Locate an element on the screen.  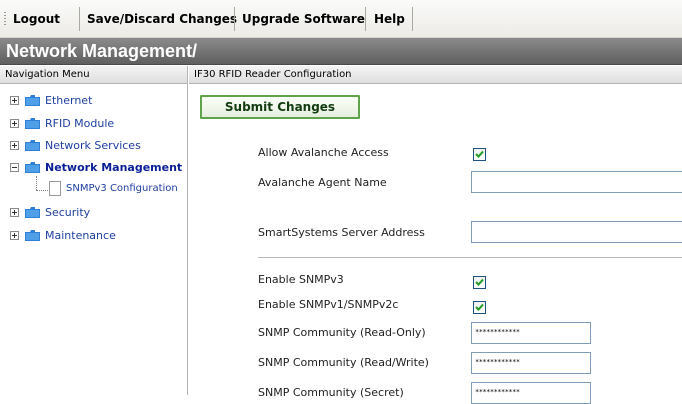
snmp-community-read-write-label: SNMP Community (Read/Write) is located at coordinates (343, 362).